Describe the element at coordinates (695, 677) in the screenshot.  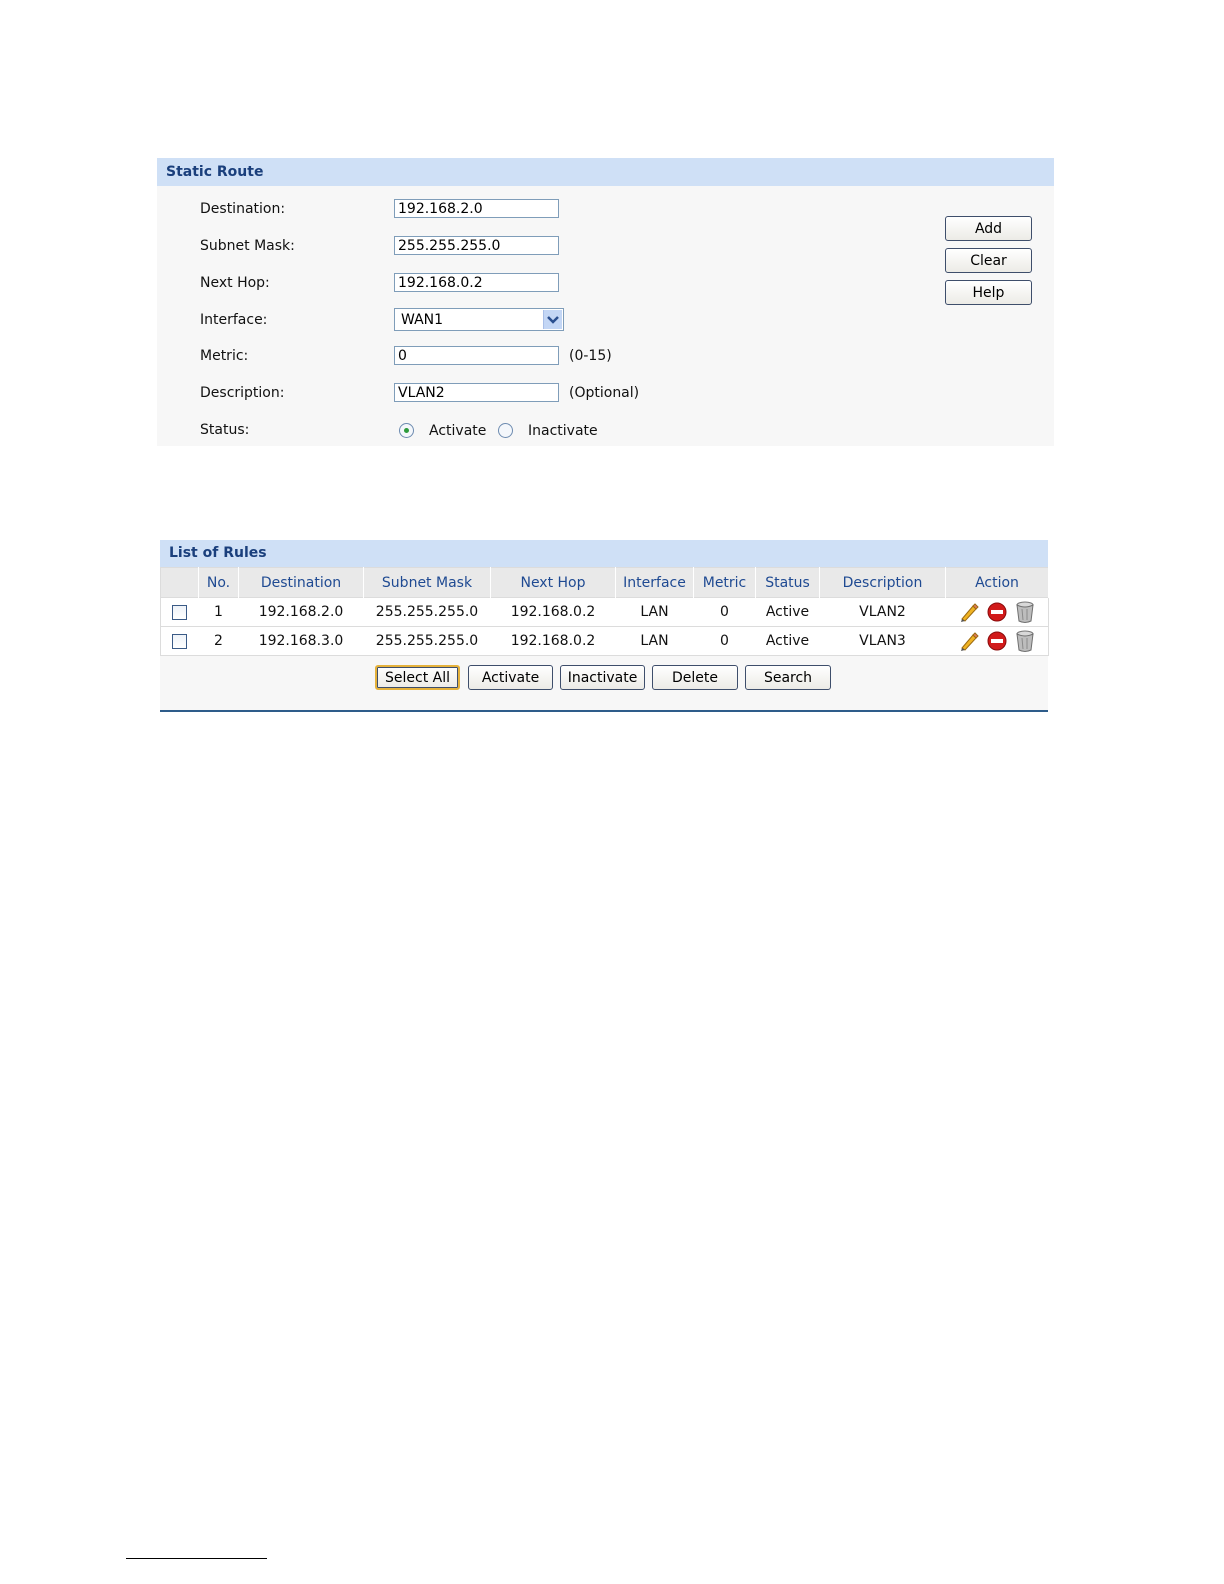
I see `delete-button: Delete` at that location.